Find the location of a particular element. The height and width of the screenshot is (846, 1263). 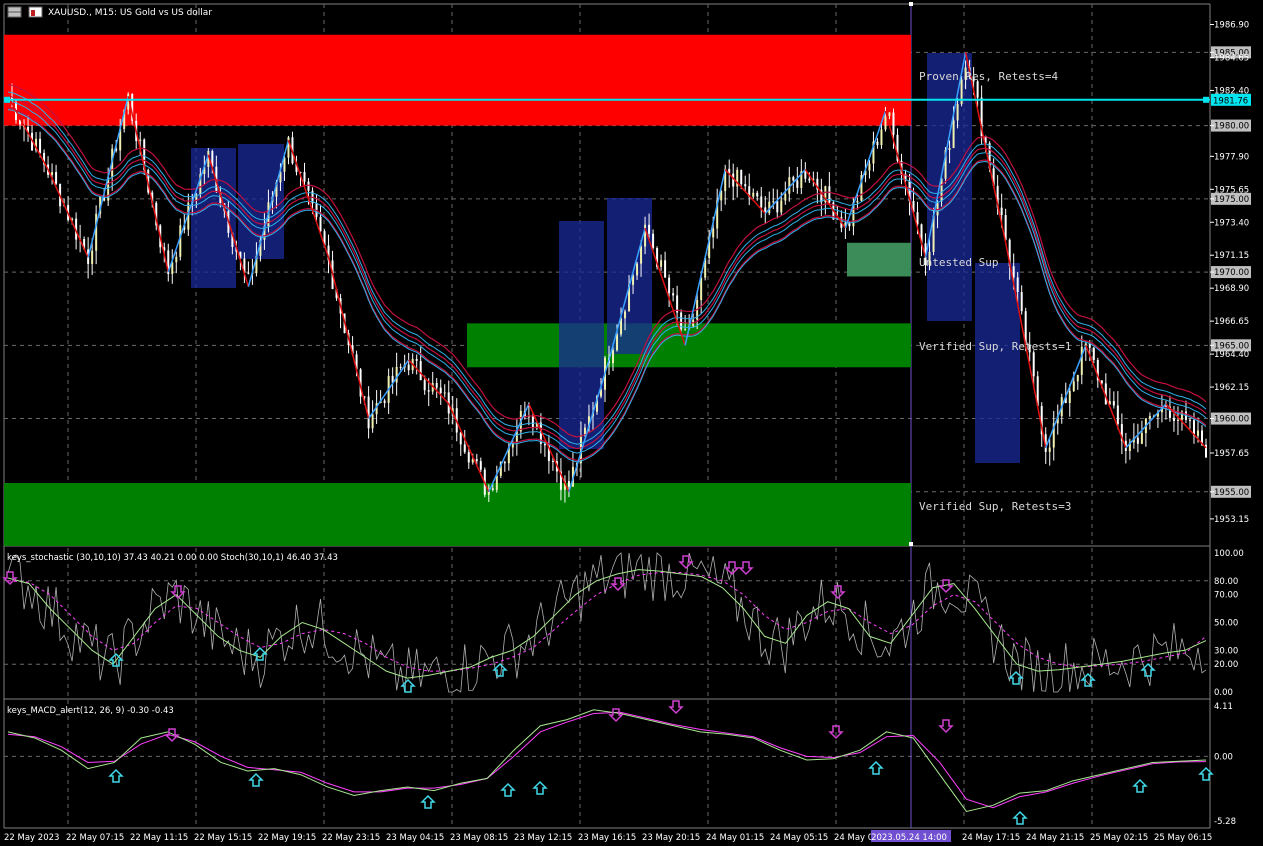

x-tick-label-18: 25 May 06:15 is located at coordinates (1183, 838).